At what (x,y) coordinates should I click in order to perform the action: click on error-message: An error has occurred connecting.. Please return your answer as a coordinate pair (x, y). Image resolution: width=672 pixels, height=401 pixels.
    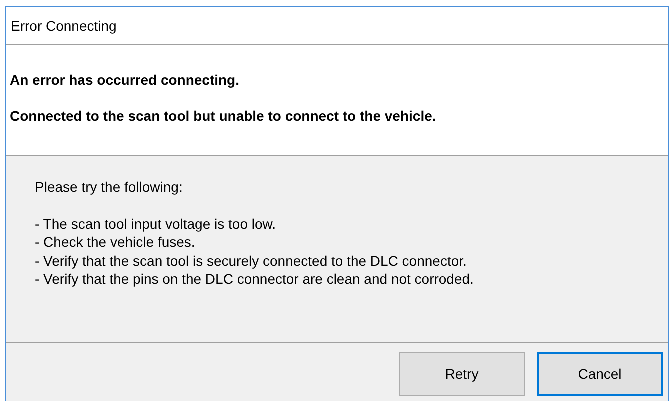
    Looking at the image, I should click on (125, 80).